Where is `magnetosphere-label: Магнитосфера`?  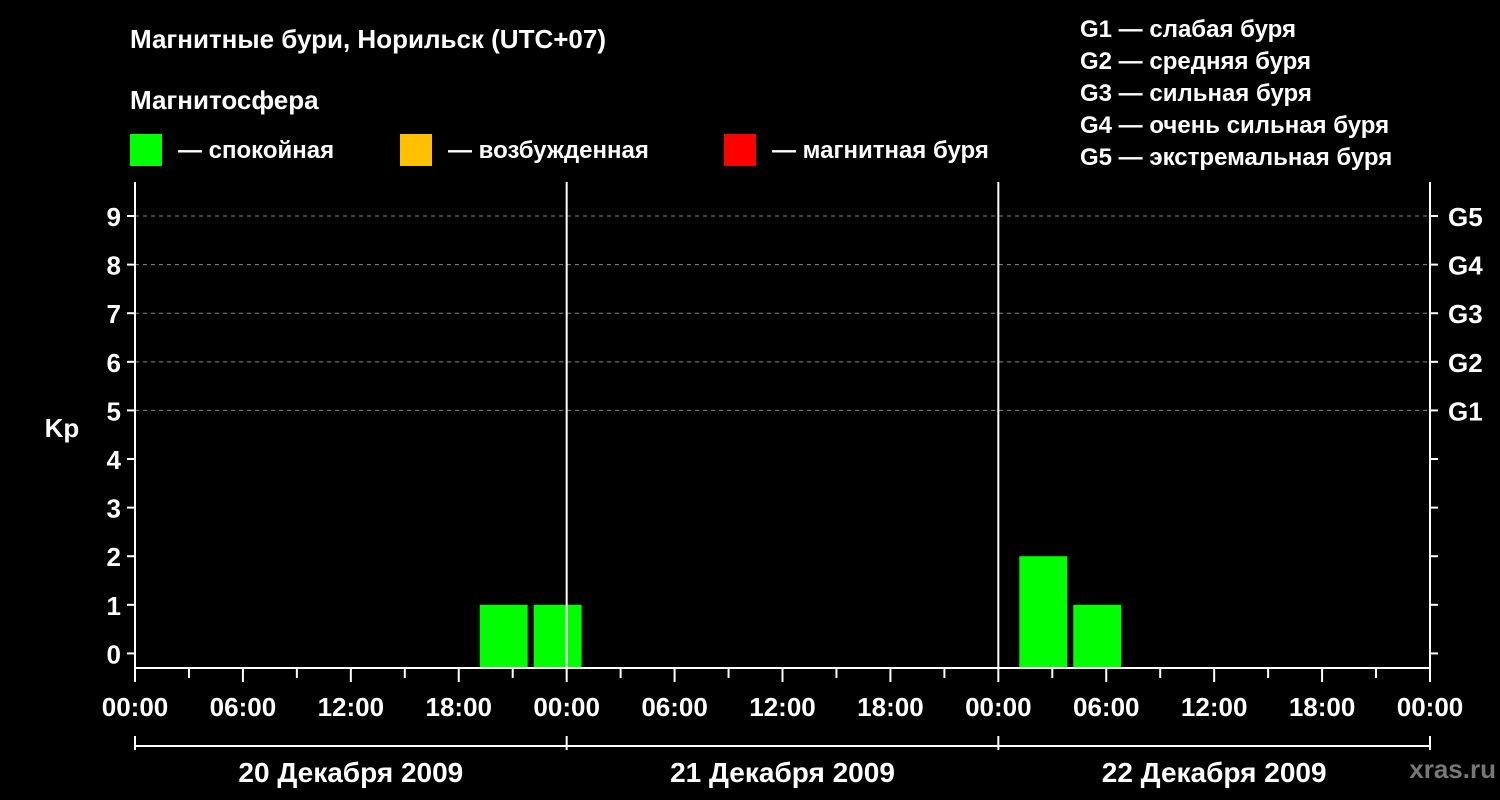 magnetosphere-label: Магнитосфера is located at coordinates (224, 100).